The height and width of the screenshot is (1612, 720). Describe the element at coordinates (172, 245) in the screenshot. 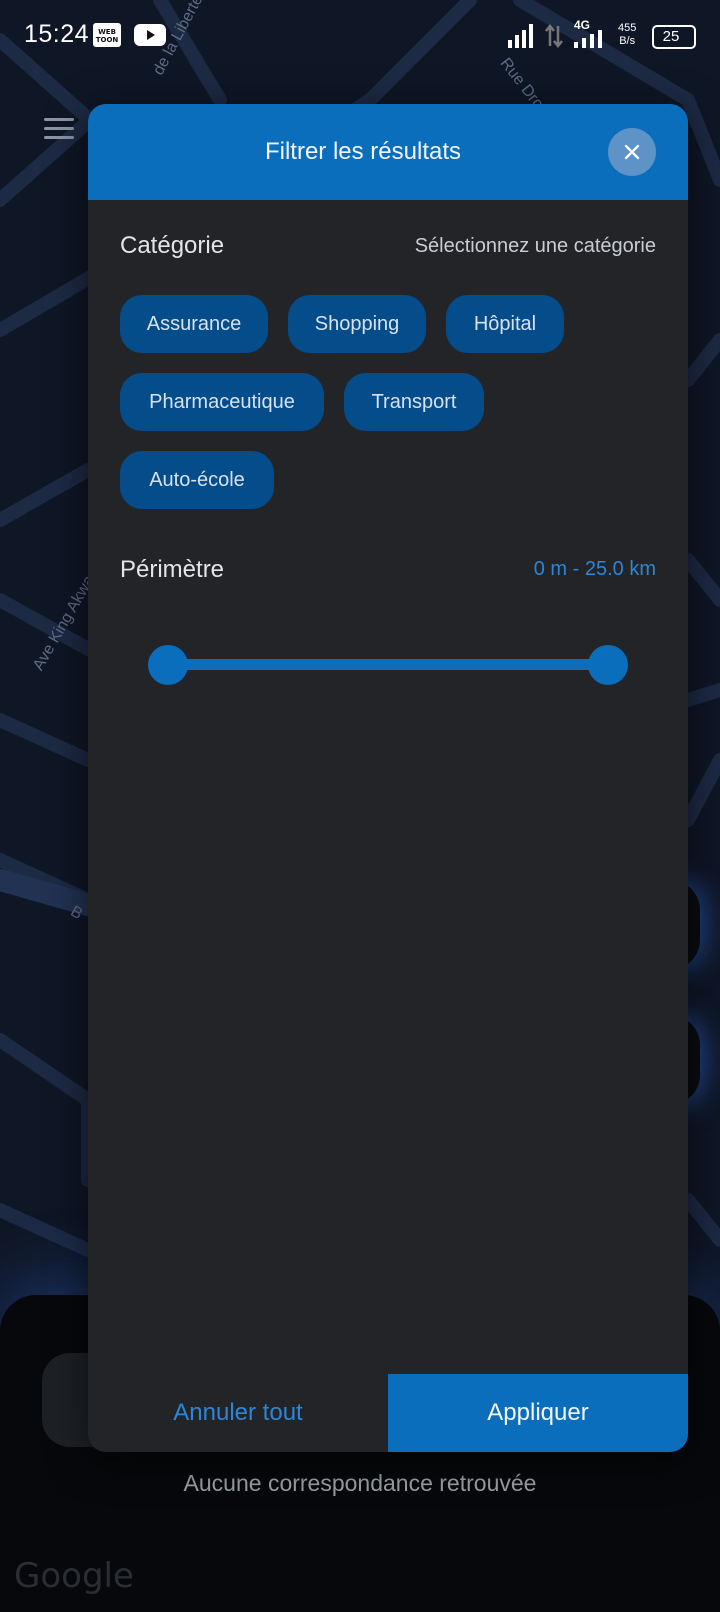

I see `category-label: Catégorie` at that location.